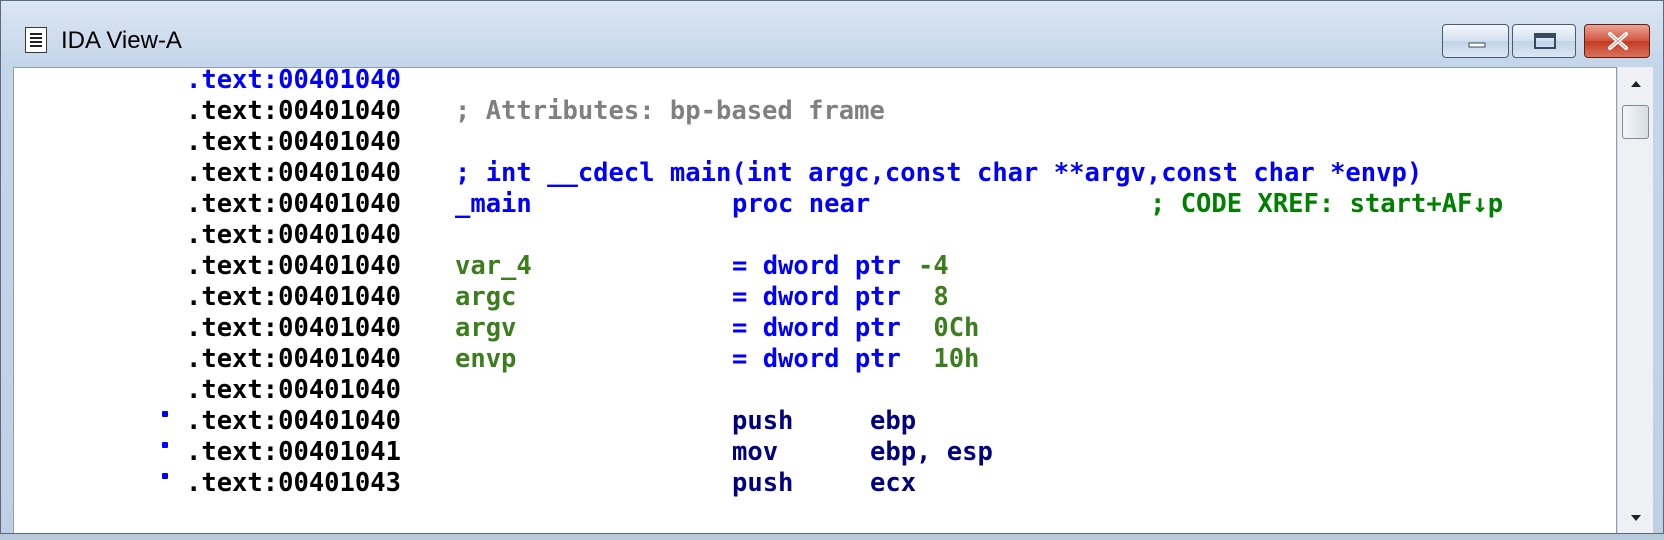 Image resolution: width=1664 pixels, height=540 pixels. What do you see at coordinates (814, 452) in the screenshot?
I see `listing-line: .text:00401041 mov ebp, esp` at bounding box center [814, 452].